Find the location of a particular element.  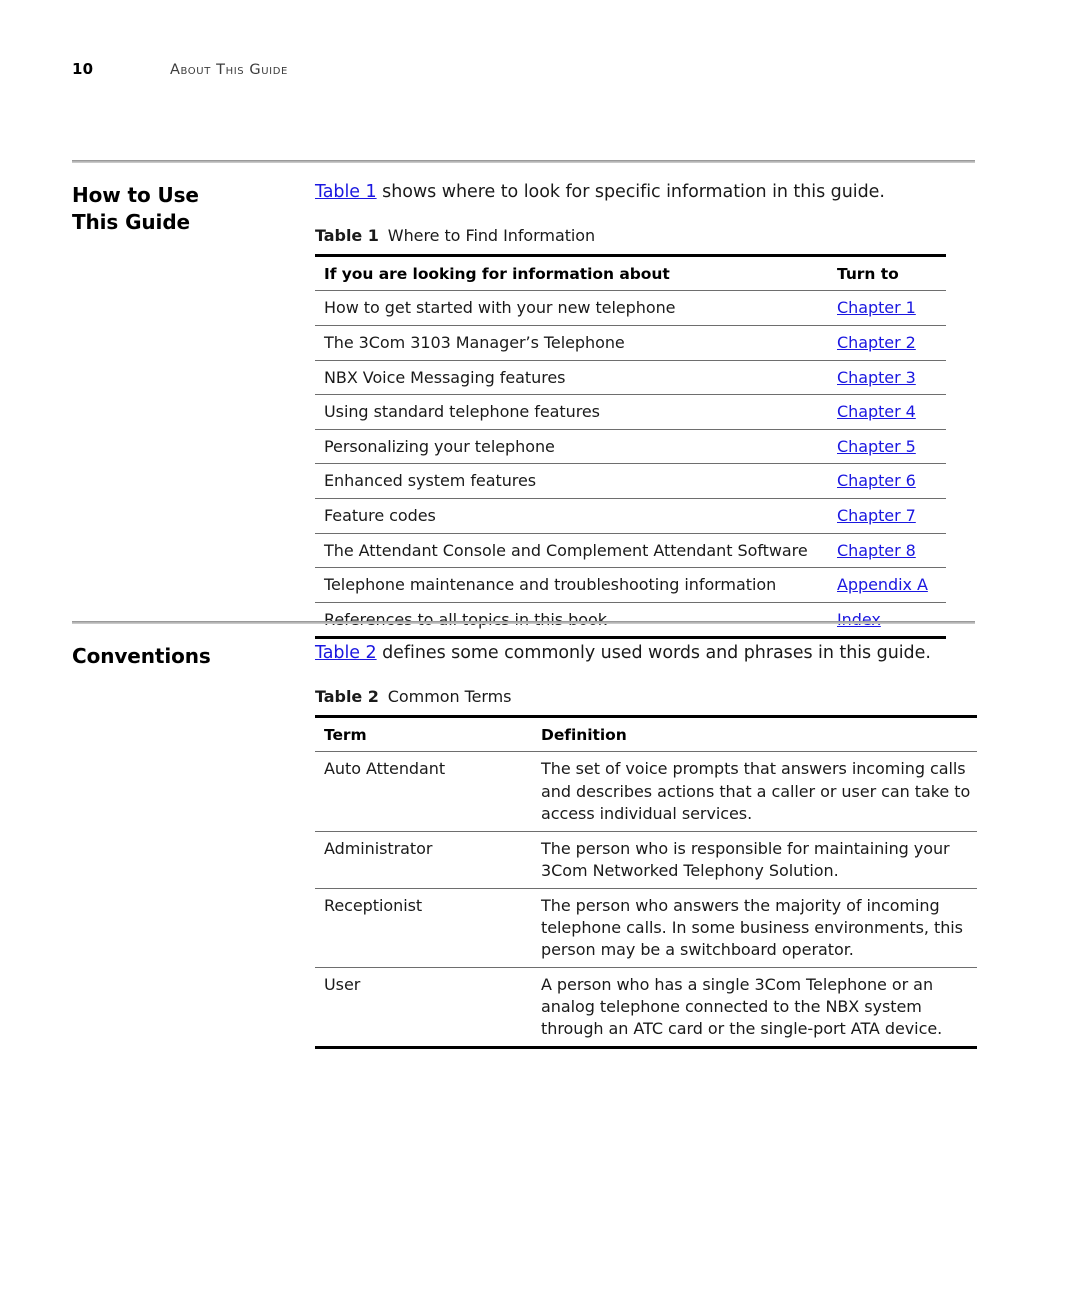

cell-turn-to: Chapter 5 is located at coordinates (886, 446).